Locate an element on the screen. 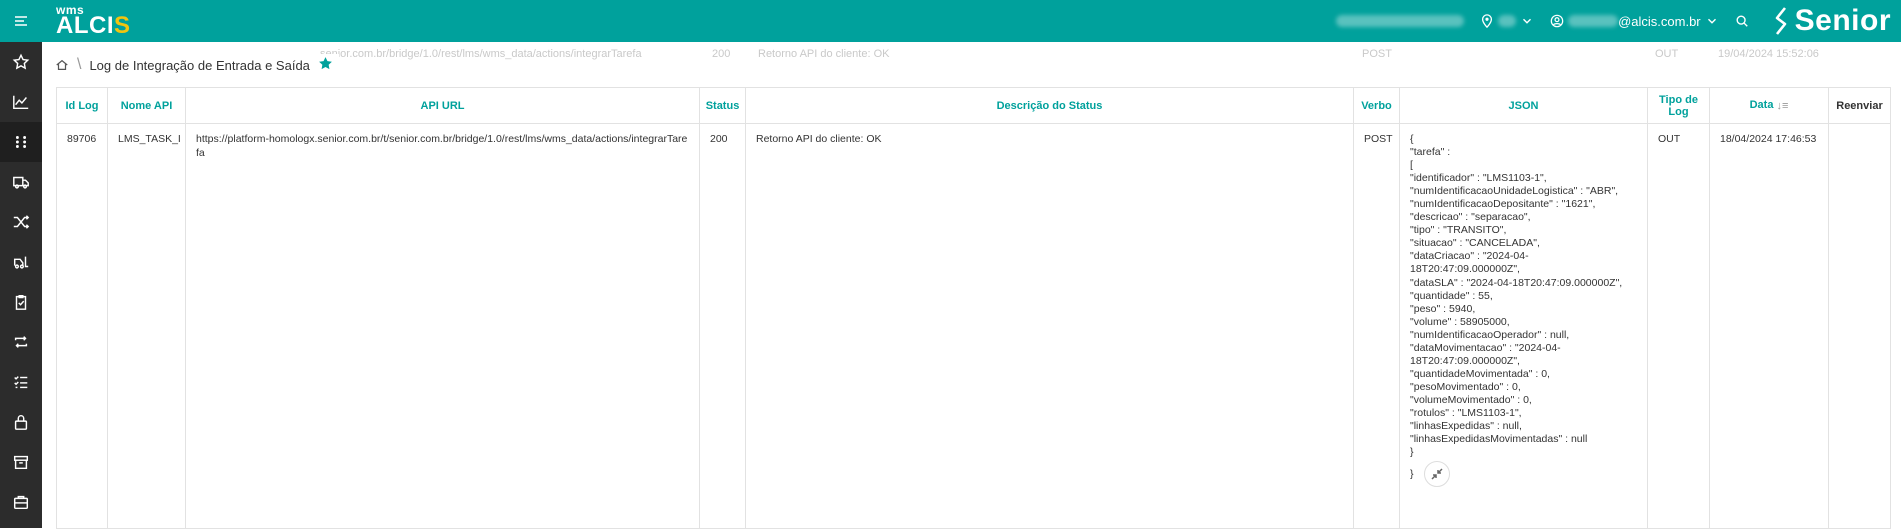 This screenshot has height=529, width=1901. sidebar-item-transfers is located at coordinates (21, 222).